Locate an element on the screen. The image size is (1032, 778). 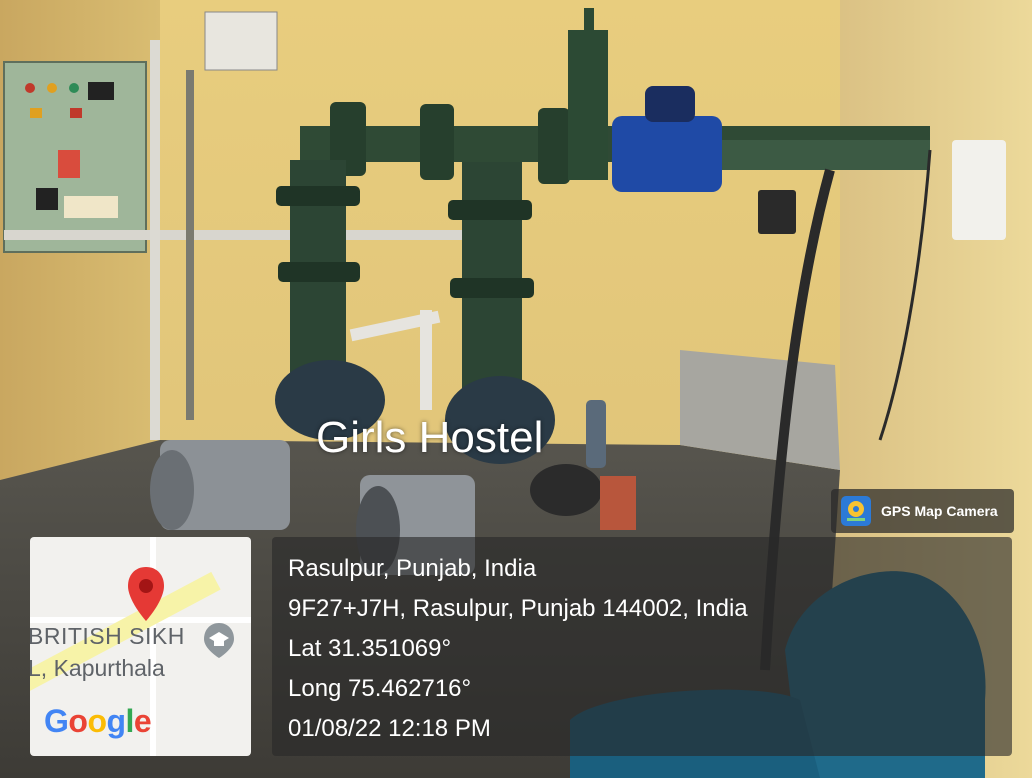
map-place-label: L, Kapurthala is located at coordinates (97, 668).